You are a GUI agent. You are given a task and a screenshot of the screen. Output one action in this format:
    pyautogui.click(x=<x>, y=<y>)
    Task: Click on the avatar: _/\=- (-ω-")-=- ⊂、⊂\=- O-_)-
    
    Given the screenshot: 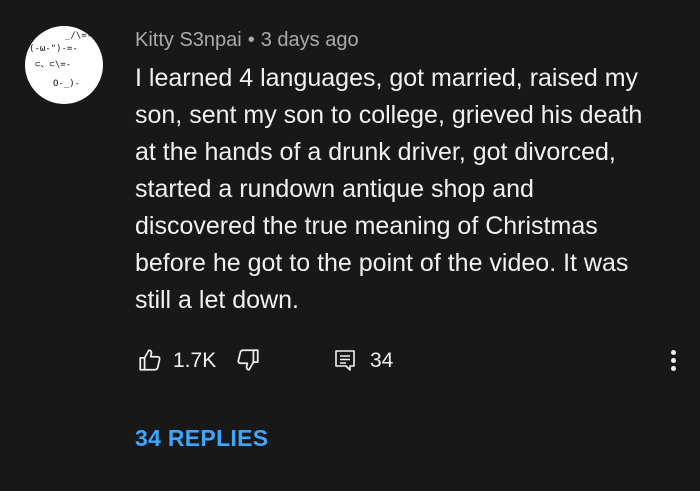 What is the action you would take?
    pyautogui.click(x=64, y=65)
    